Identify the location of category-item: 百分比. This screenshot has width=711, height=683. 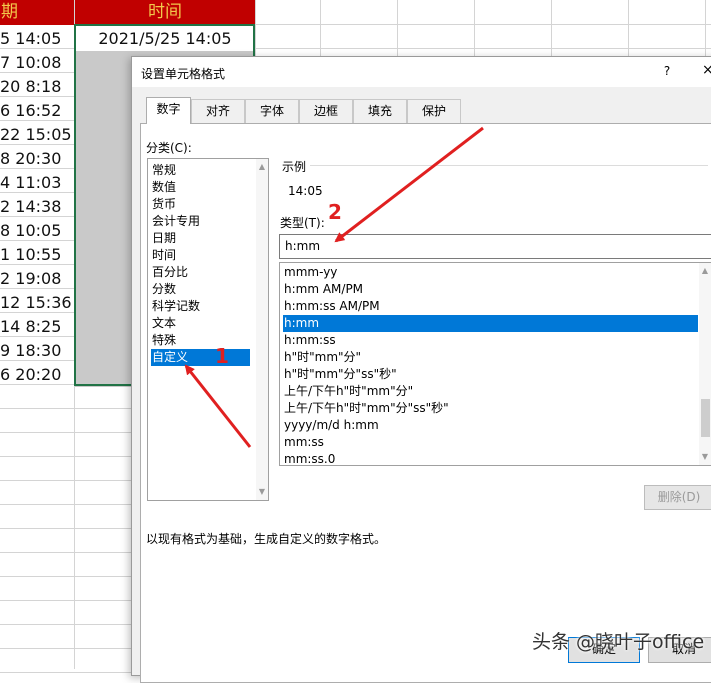
(200, 272).